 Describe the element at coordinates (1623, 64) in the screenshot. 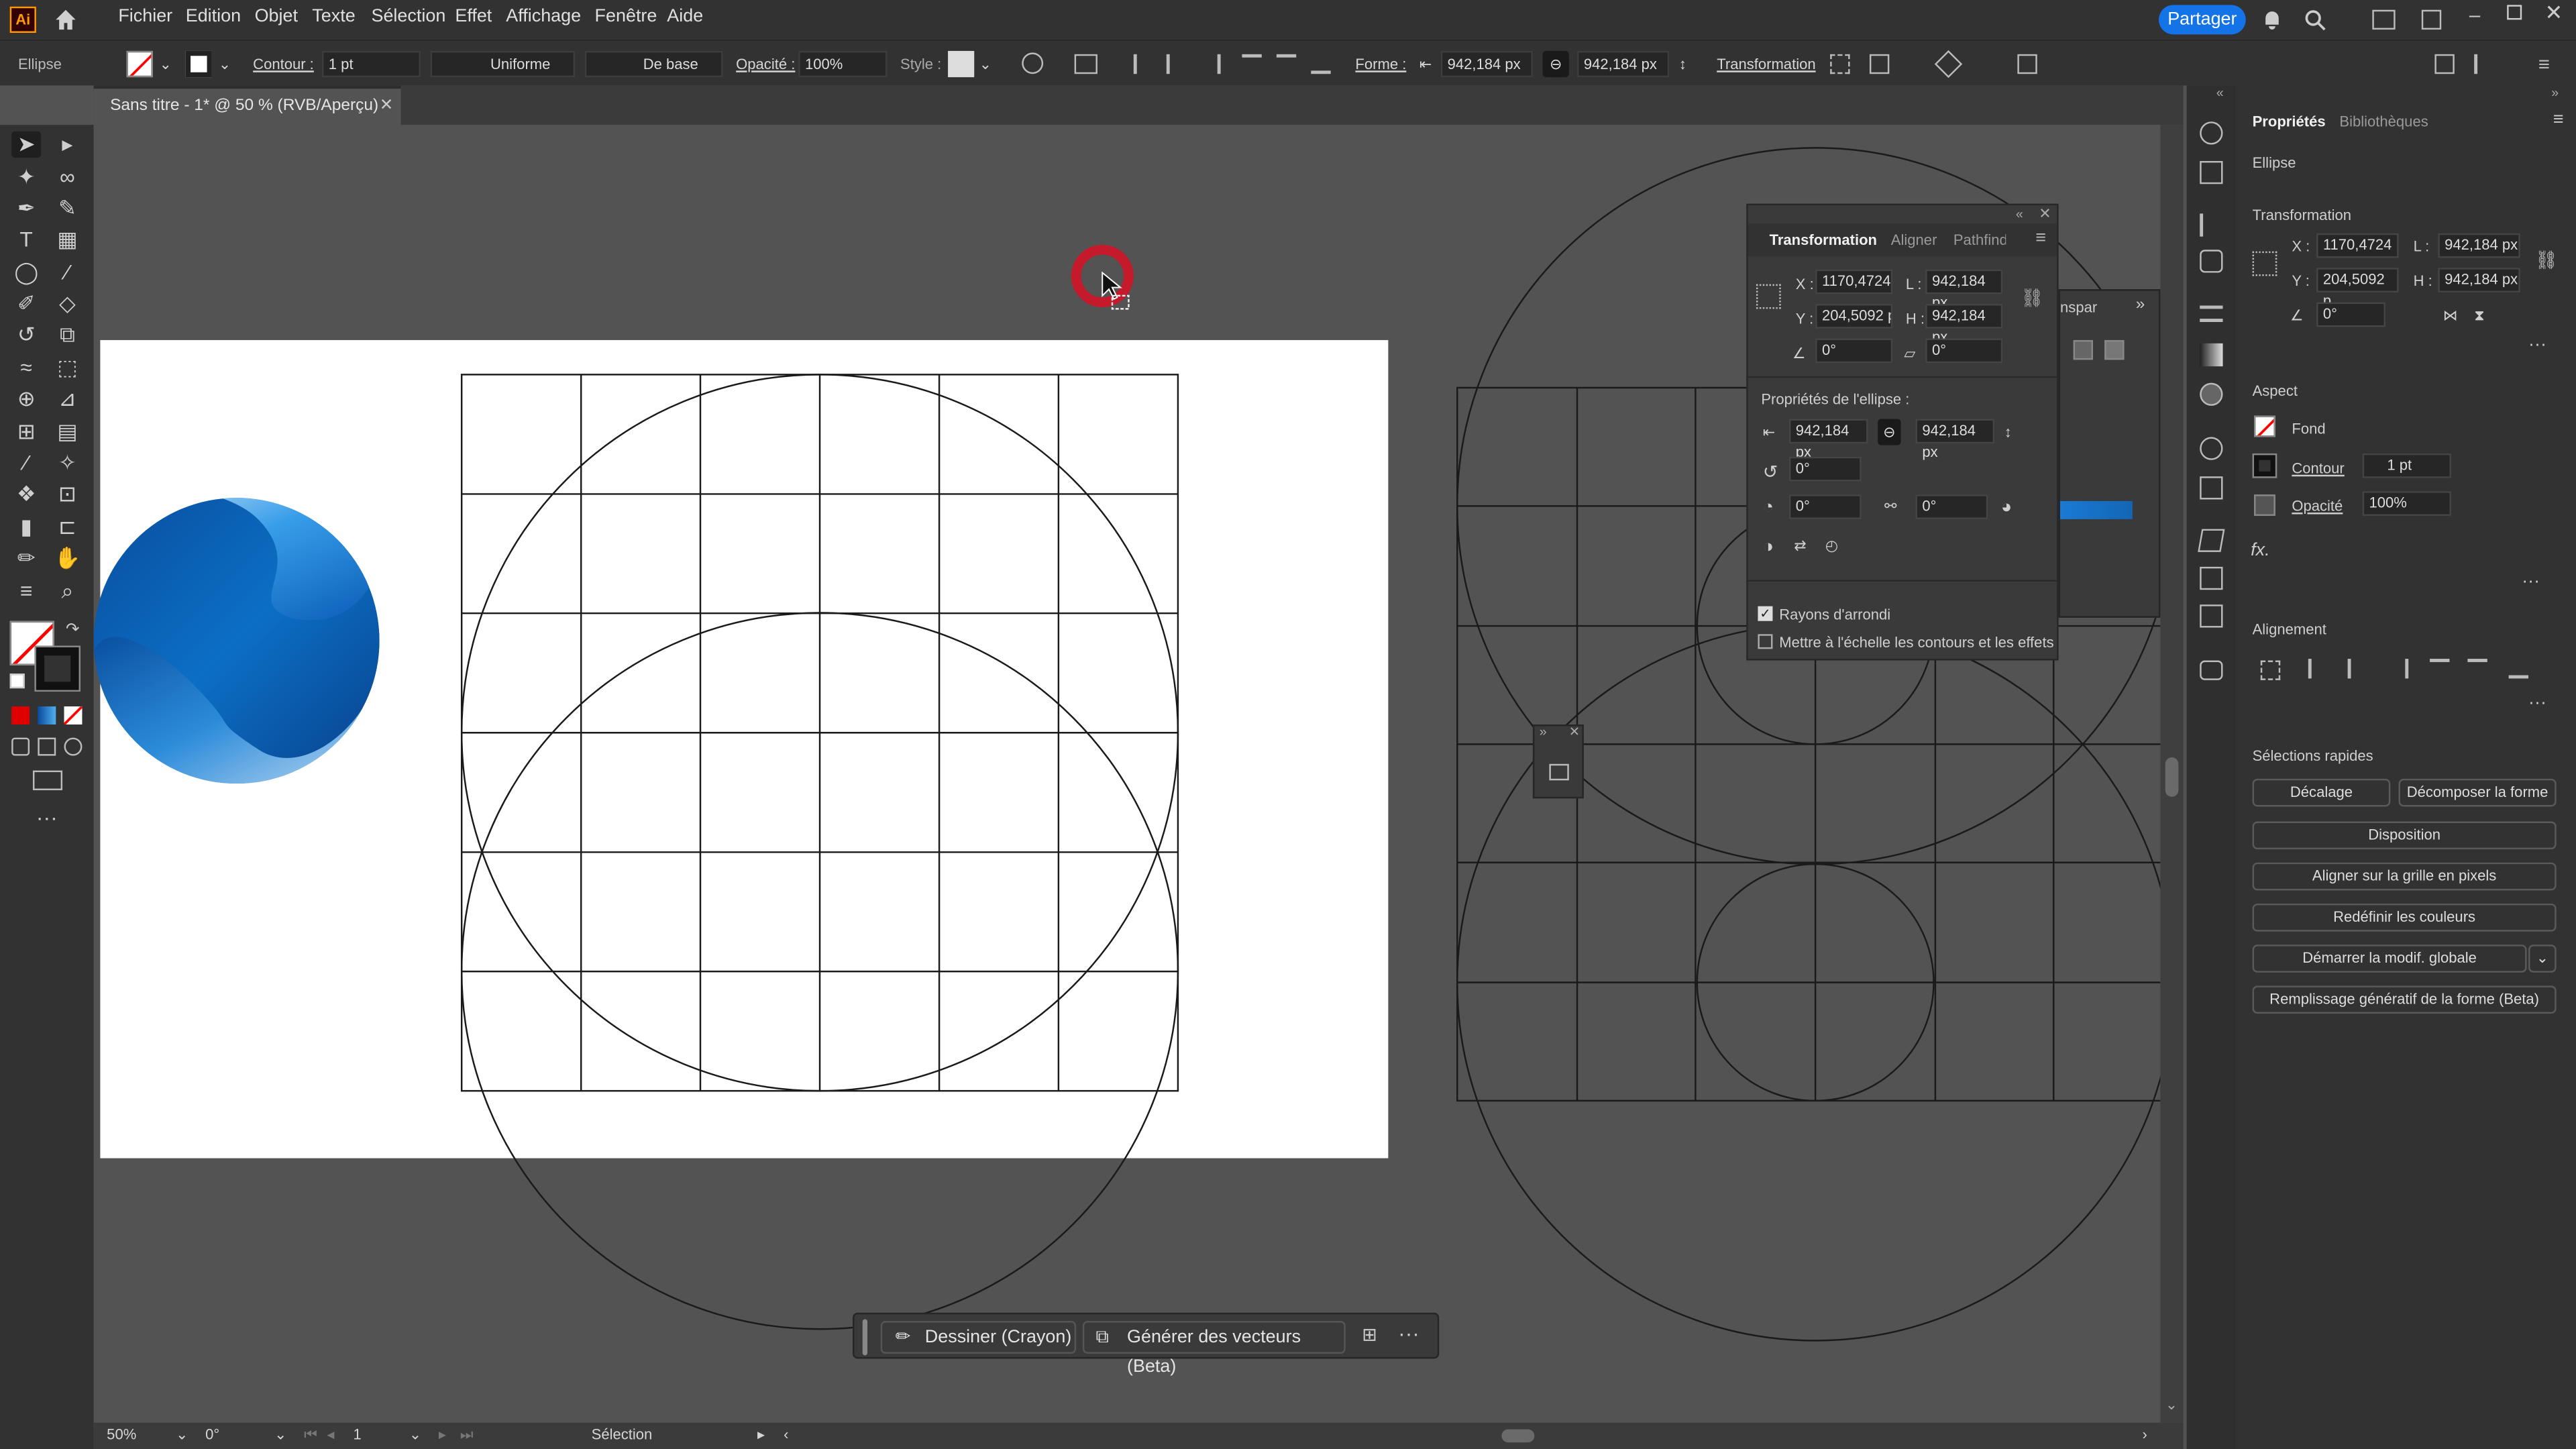

I see `height-input: 942,184 px` at that location.